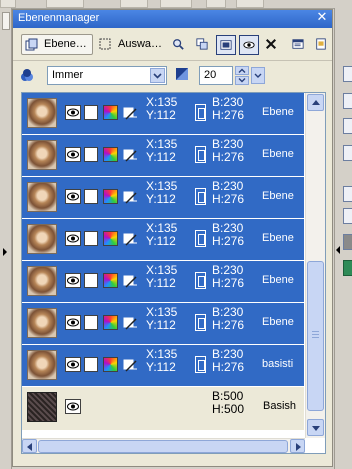  Describe the element at coordinates (226, 45) in the screenshot. I see `visibility-icon` at that location.